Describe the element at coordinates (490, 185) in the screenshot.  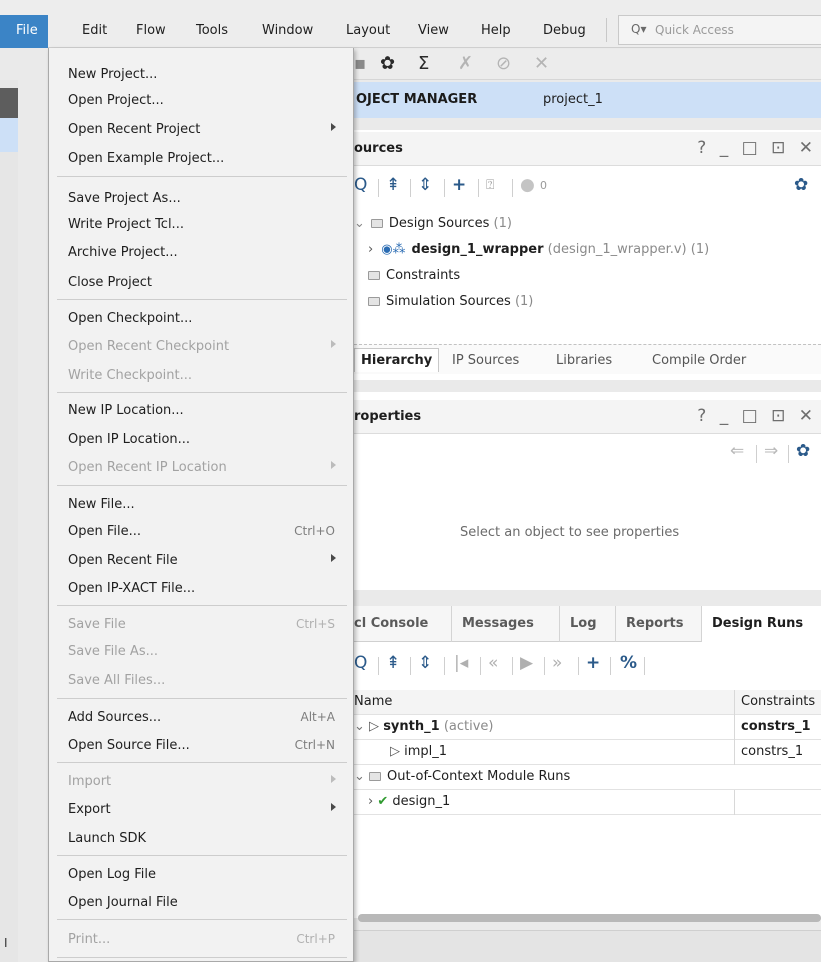
I see `help-box-icon: ⍰` at that location.